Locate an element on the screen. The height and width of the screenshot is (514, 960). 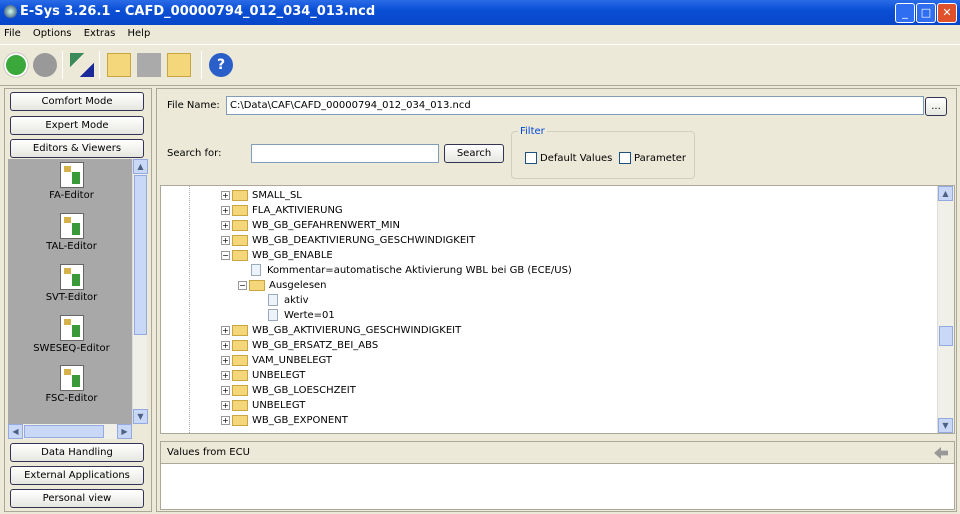
tree-scroll-down-button: ▼ is located at coordinates (945, 425).